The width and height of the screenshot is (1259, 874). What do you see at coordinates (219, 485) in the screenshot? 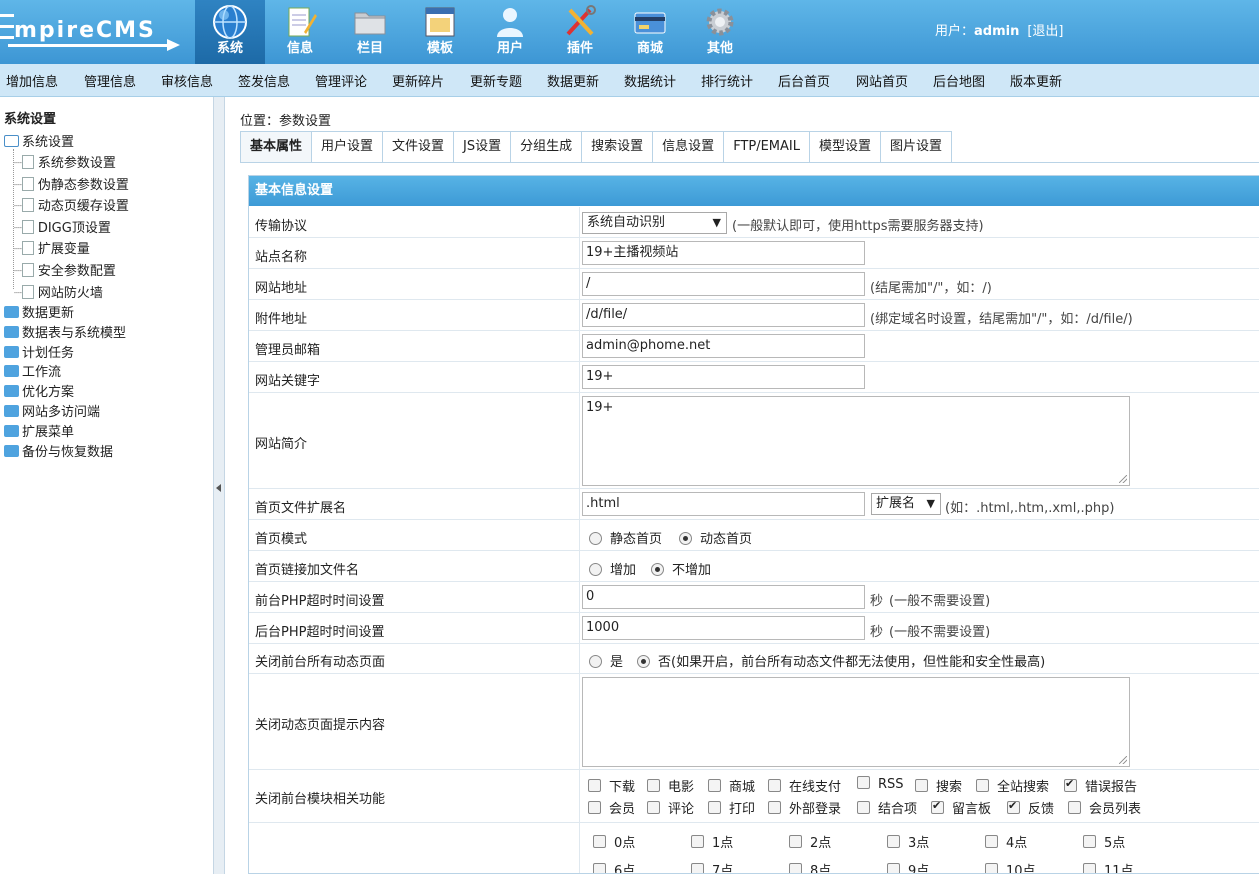
I see `sidebar-collapse-bar` at bounding box center [219, 485].